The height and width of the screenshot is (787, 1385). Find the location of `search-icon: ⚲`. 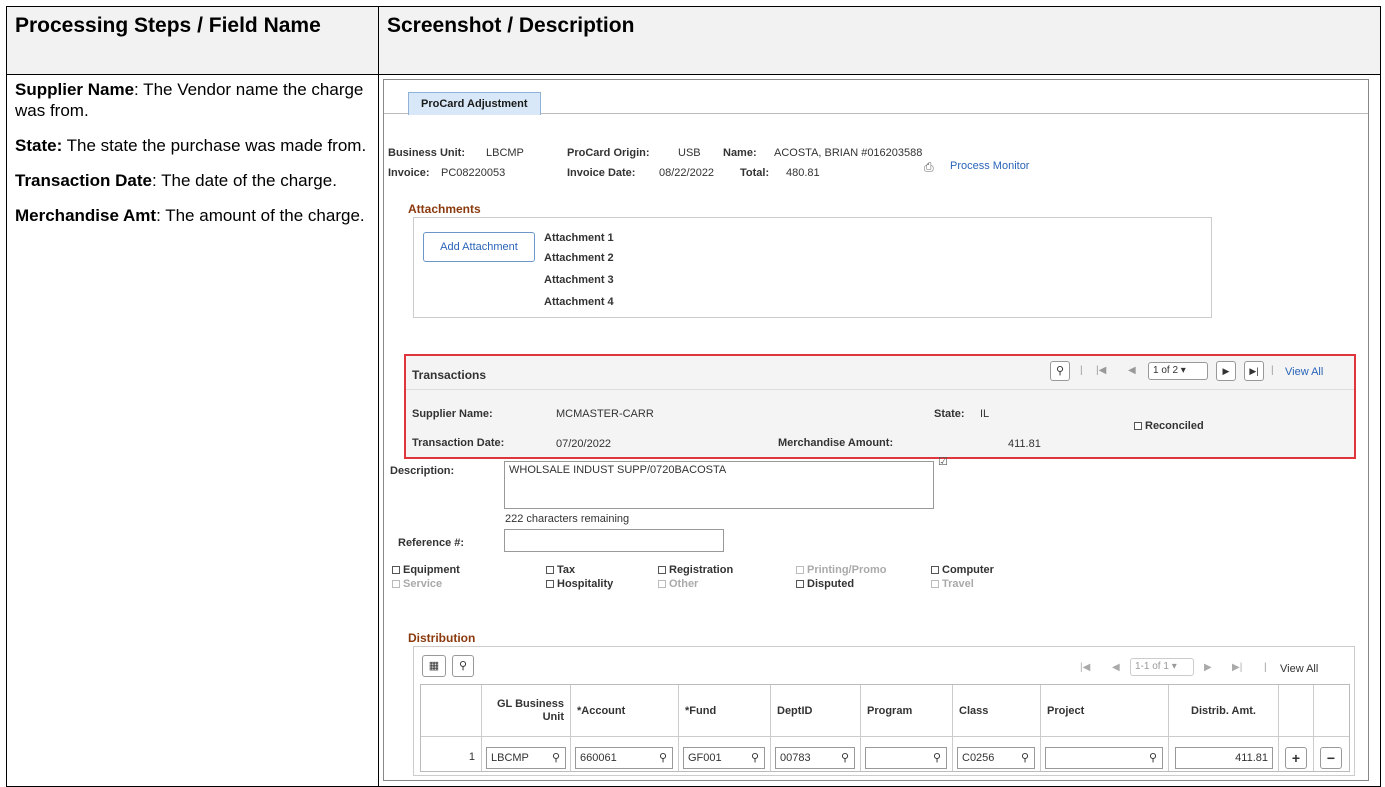

search-icon: ⚲ is located at coordinates (1060, 371).